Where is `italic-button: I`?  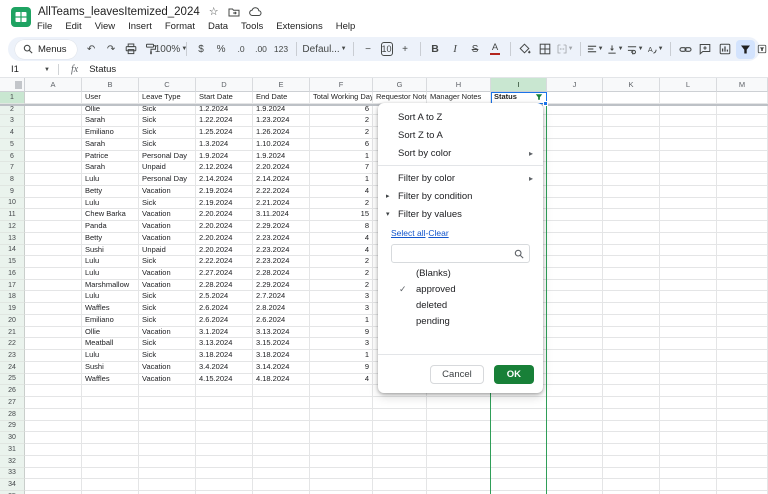 italic-button: I is located at coordinates (455, 49).